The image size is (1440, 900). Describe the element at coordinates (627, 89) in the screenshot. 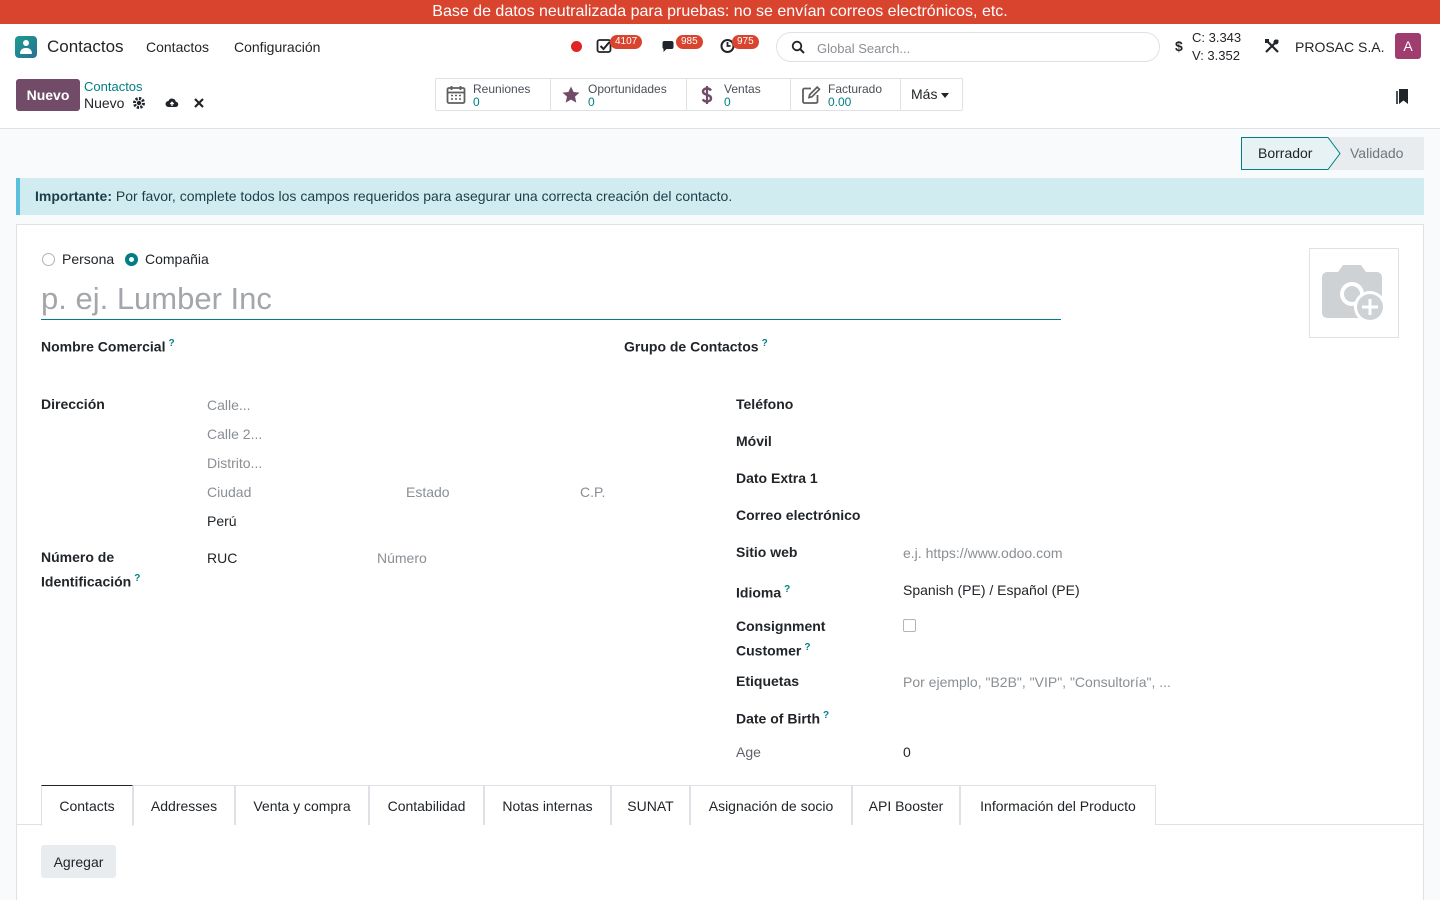

I see `smart-label: Oportunidades` at that location.